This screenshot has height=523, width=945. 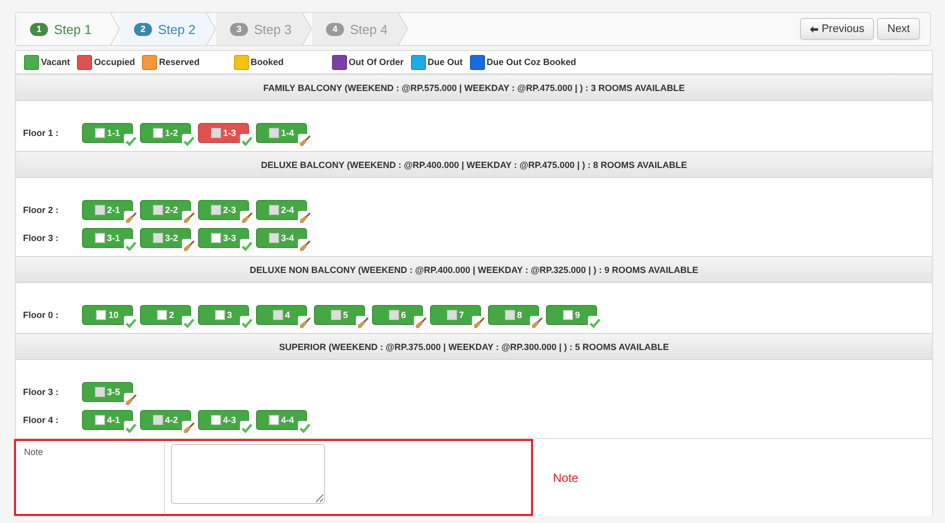 I want to click on step-tab: 2 Step 2, so click(x=168, y=29).